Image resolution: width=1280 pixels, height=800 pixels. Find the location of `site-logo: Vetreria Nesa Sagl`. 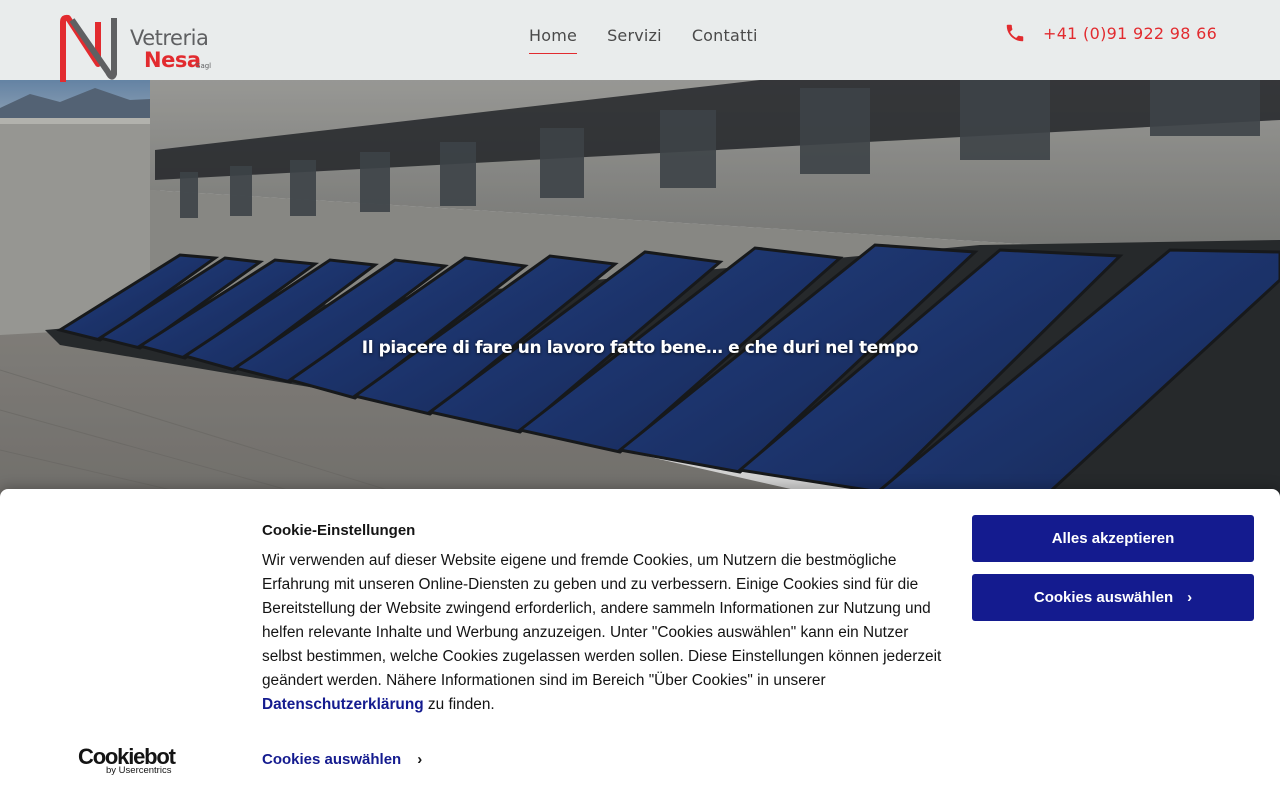

site-logo: Vetreria Nesa Sagl is located at coordinates (138, 49).